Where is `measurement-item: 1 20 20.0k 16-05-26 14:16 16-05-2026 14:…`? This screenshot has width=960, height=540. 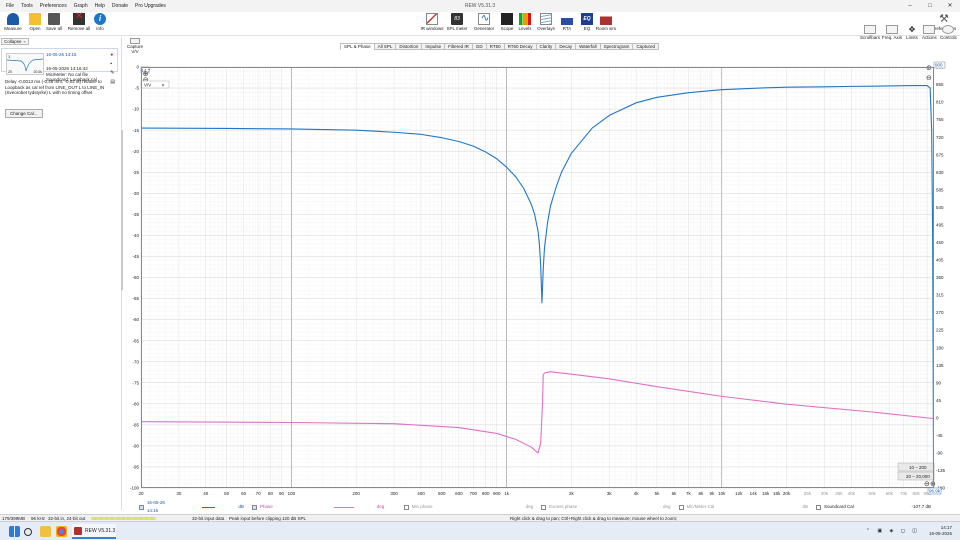 measurement-item: 1 20 20.0k 16-05-26 14:16 16-05-2026 14:… is located at coordinates (59, 66).